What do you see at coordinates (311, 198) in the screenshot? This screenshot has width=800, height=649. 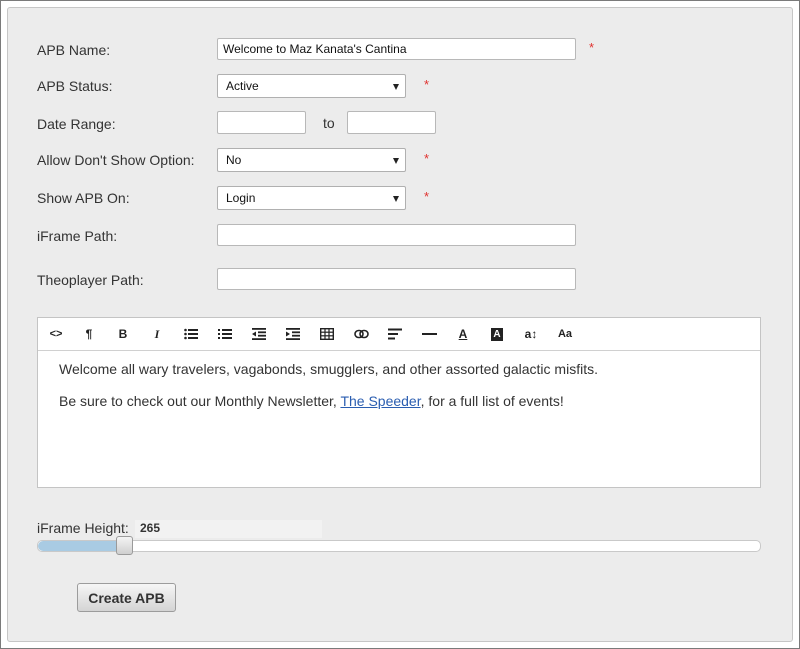 I see `show-apb-on-select: Login` at bounding box center [311, 198].